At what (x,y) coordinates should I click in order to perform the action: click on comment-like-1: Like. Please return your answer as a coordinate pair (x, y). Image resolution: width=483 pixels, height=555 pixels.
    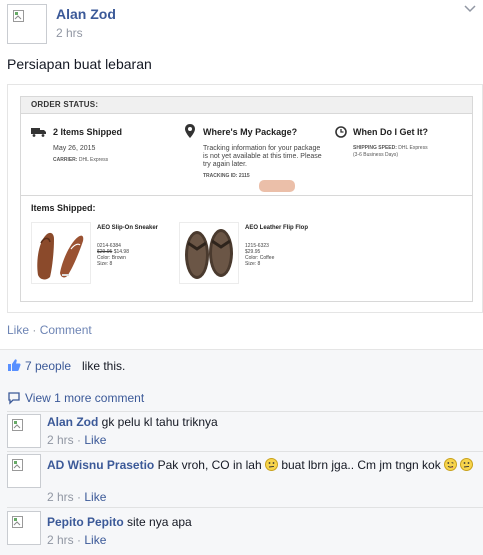
    Looking at the image, I should click on (95, 440).